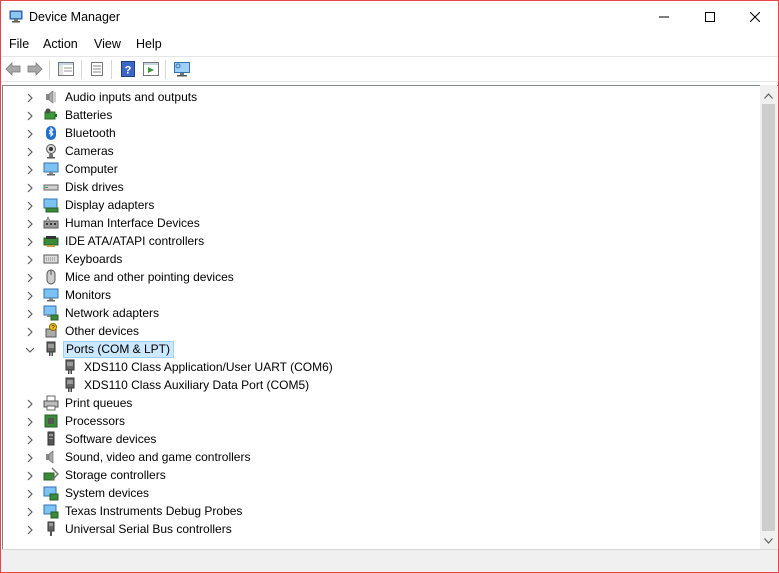  Describe the element at coordinates (94, 187) in the screenshot. I see `tree-item-label: Disk drives` at that location.